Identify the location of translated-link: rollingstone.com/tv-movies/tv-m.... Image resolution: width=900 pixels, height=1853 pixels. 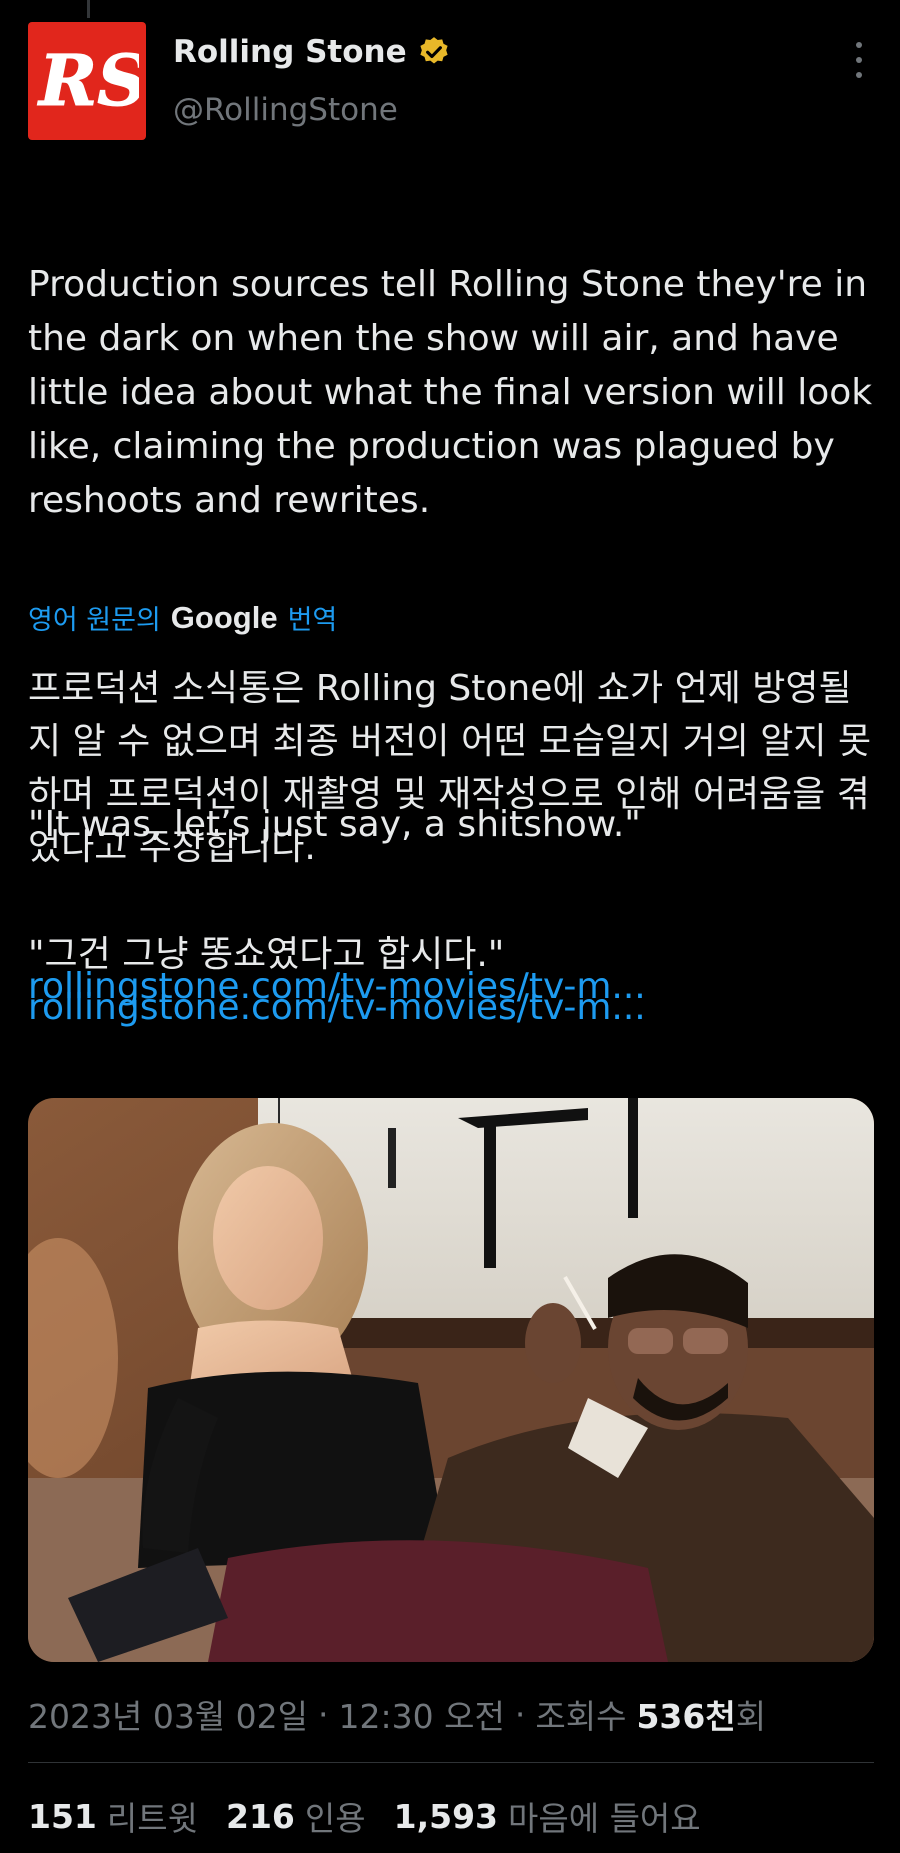
(453, 1007).